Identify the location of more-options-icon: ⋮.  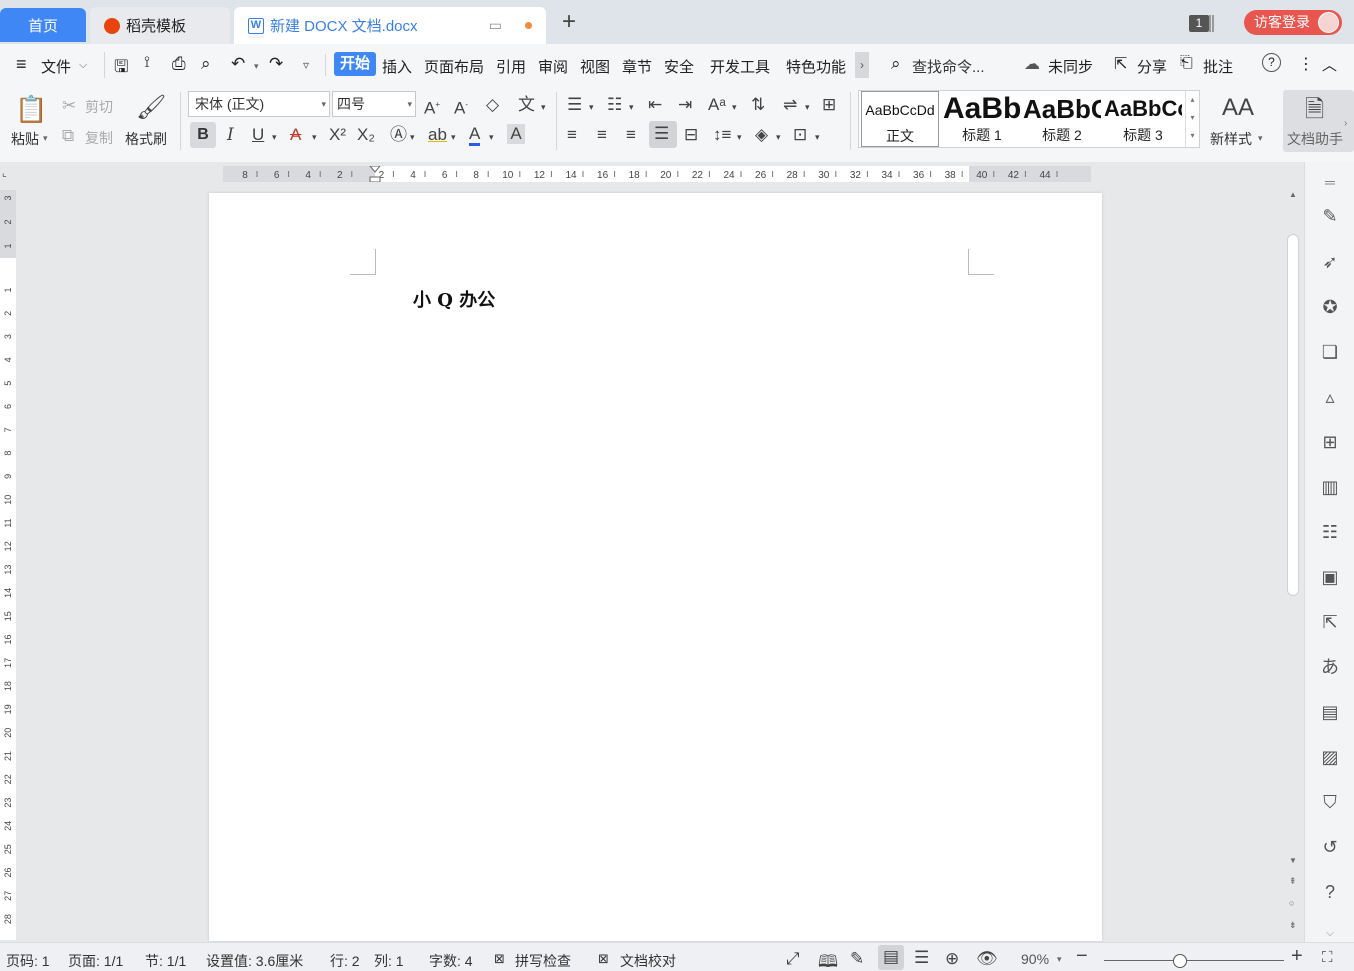
(1306, 64).